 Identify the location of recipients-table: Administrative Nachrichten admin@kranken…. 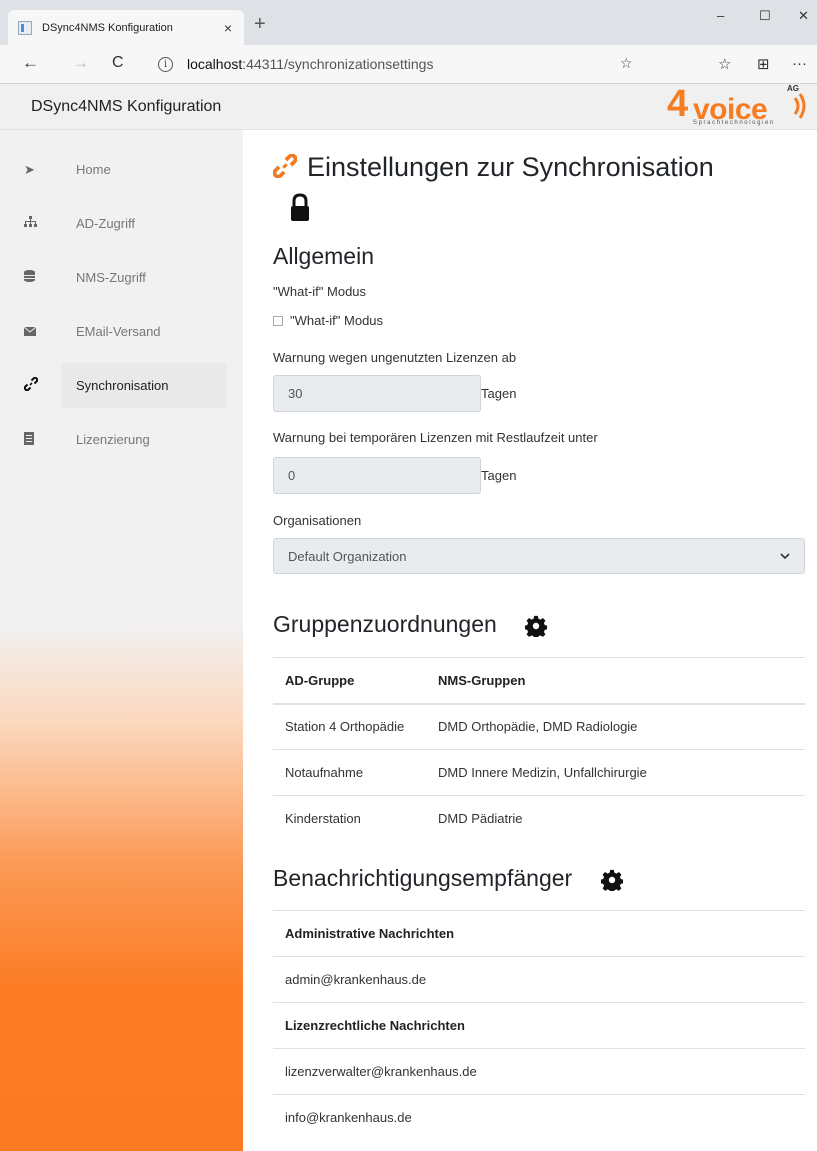
(539, 1025).